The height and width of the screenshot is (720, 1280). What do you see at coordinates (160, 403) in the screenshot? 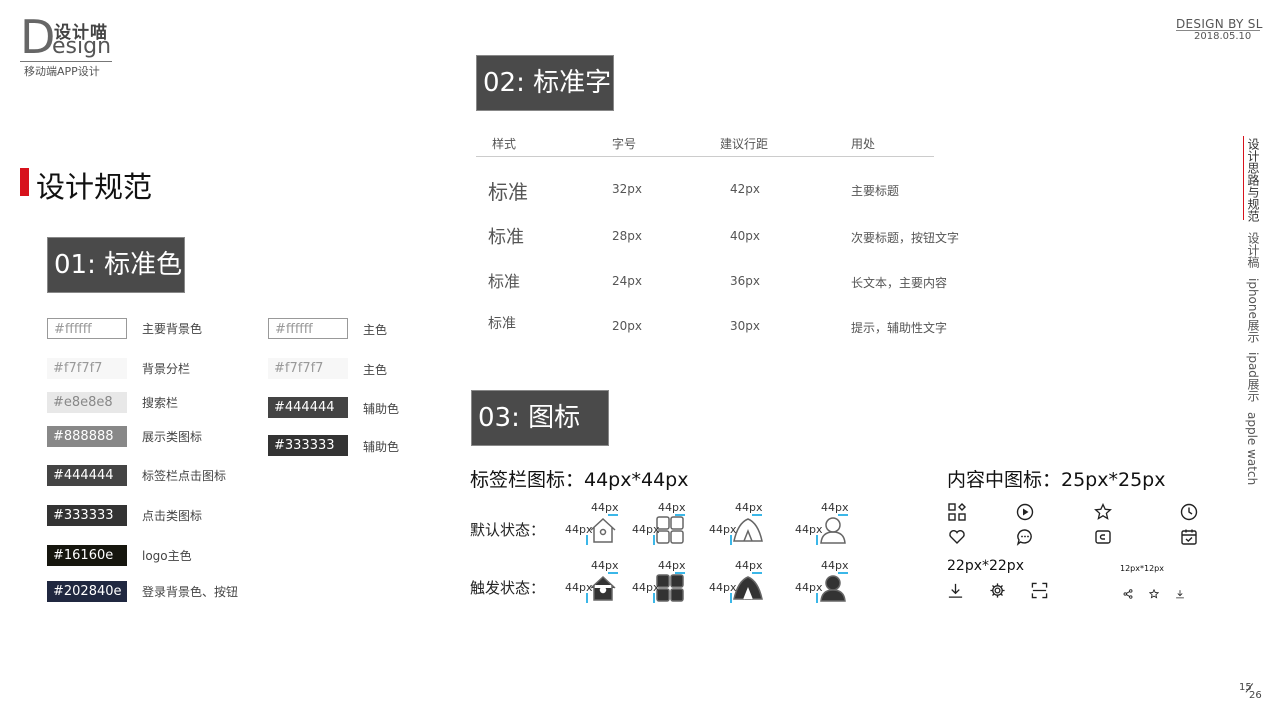
I see `color-swatch-label: 搜索栏` at bounding box center [160, 403].